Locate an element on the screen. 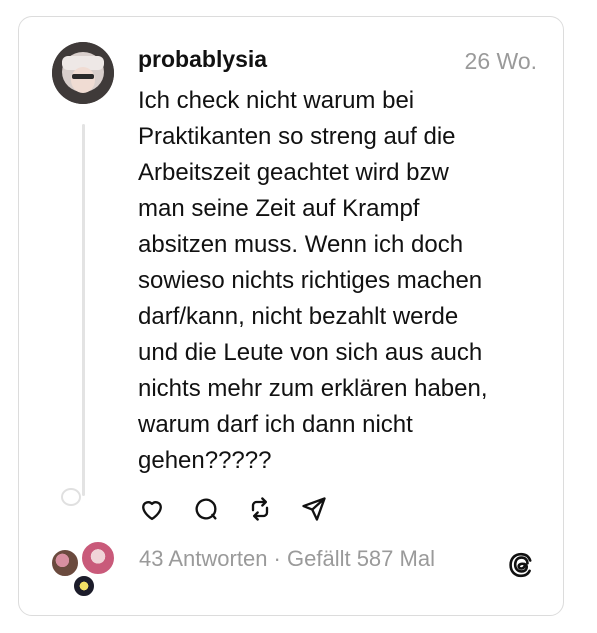 The image size is (597, 633). share-icon is located at coordinates (314, 509).